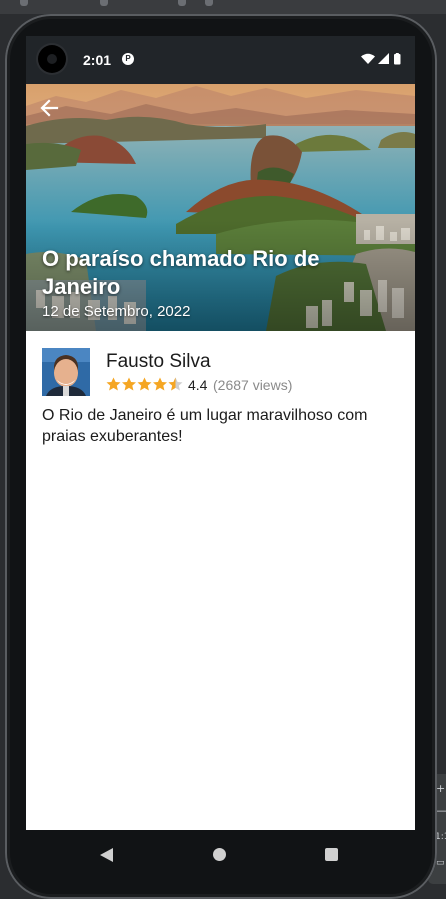  What do you see at coordinates (97, 60) in the screenshot?
I see `status-time: 2:01` at bounding box center [97, 60].